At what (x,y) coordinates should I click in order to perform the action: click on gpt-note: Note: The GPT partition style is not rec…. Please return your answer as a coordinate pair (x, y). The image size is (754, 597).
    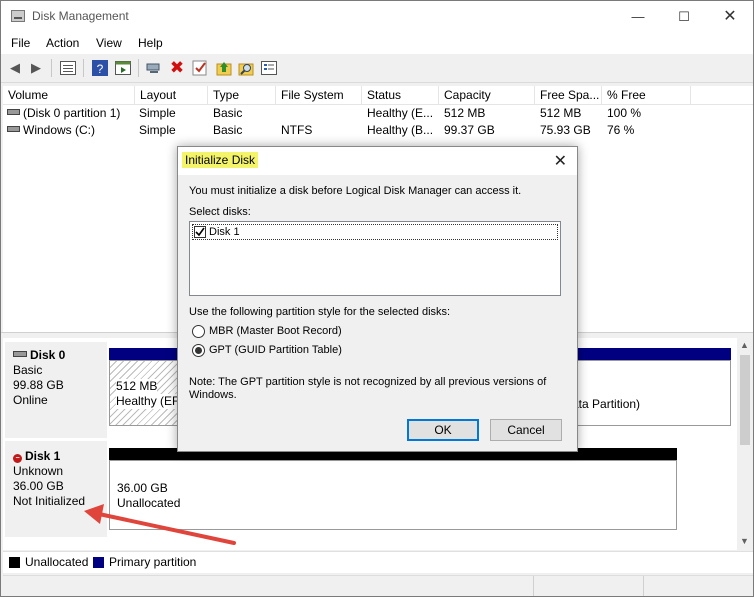
    Looking at the image, I should click on (368, 388).